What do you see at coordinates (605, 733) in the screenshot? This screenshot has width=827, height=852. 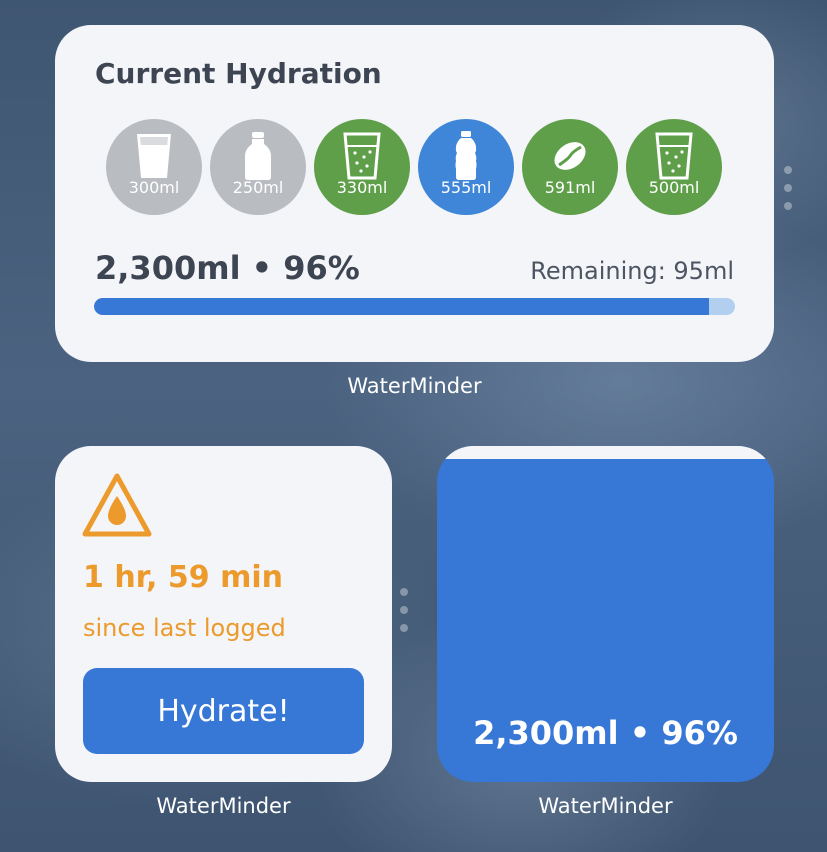 I see `water-level-total: 2,300ml • 96%` at bounding box center [605, 733].